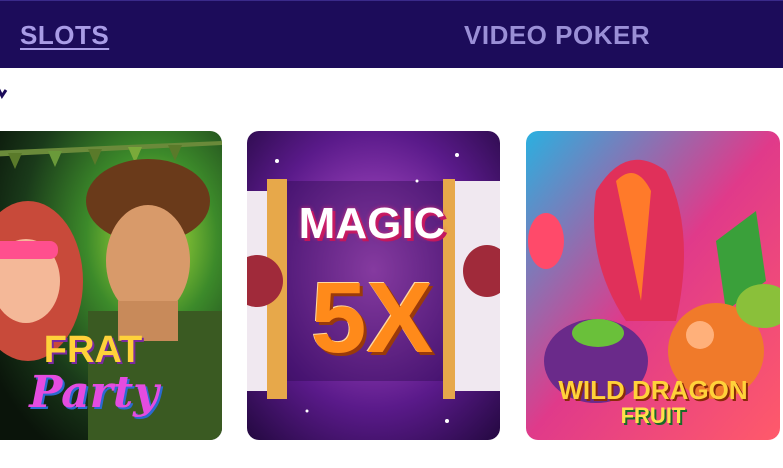 The width and height of the screenshot is (783, 468). I want to click on chevron-icon, so click(4, 93).